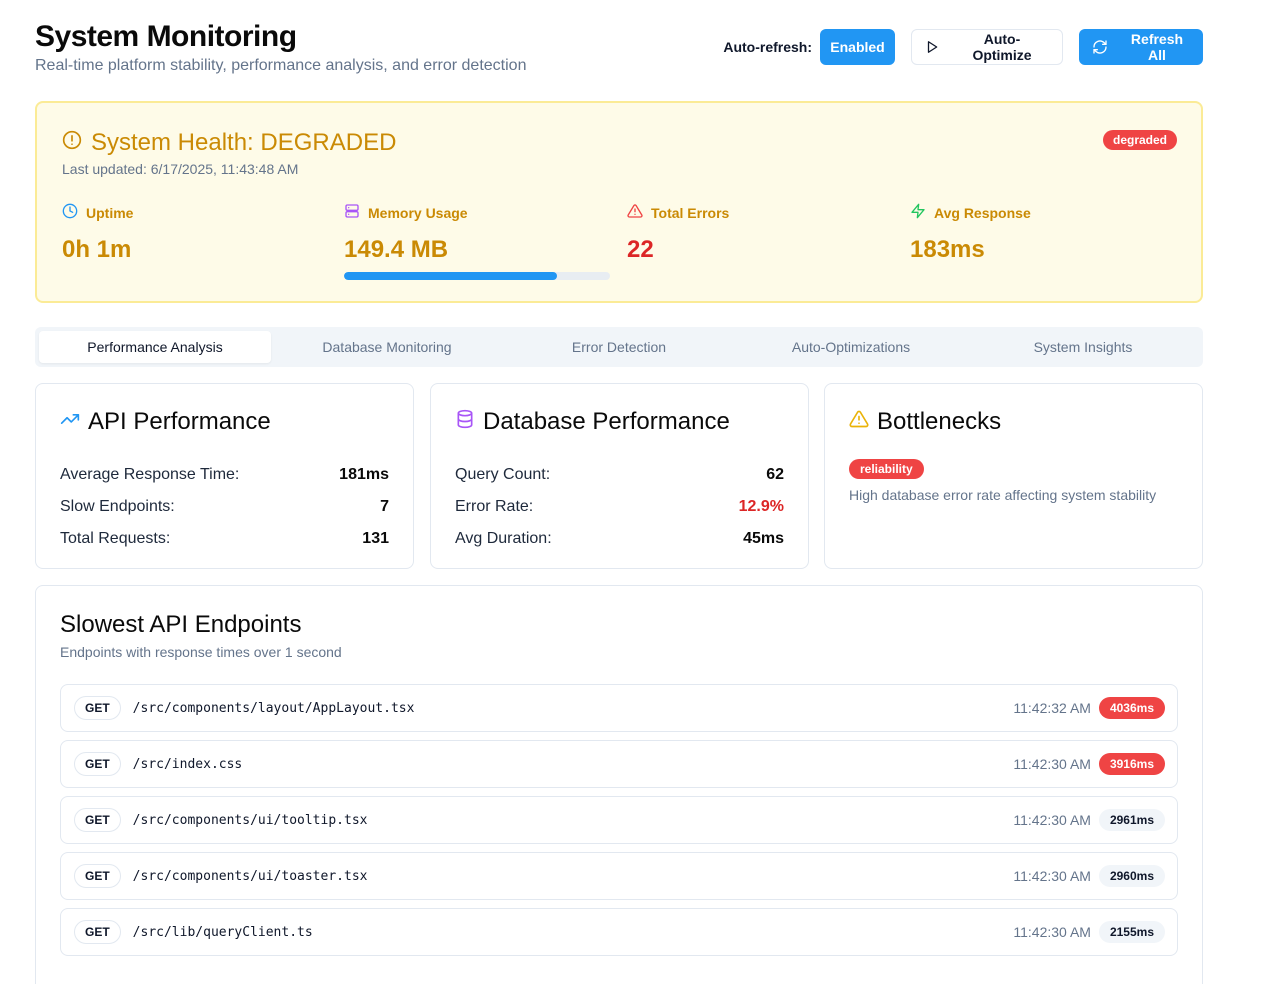 The height and width of the screenshot is (984, 1283). What do you see at coordinates (110, 212) in the screenshot?
I see `uptime-label-text: Uptime` at bounding box center [110, 212].